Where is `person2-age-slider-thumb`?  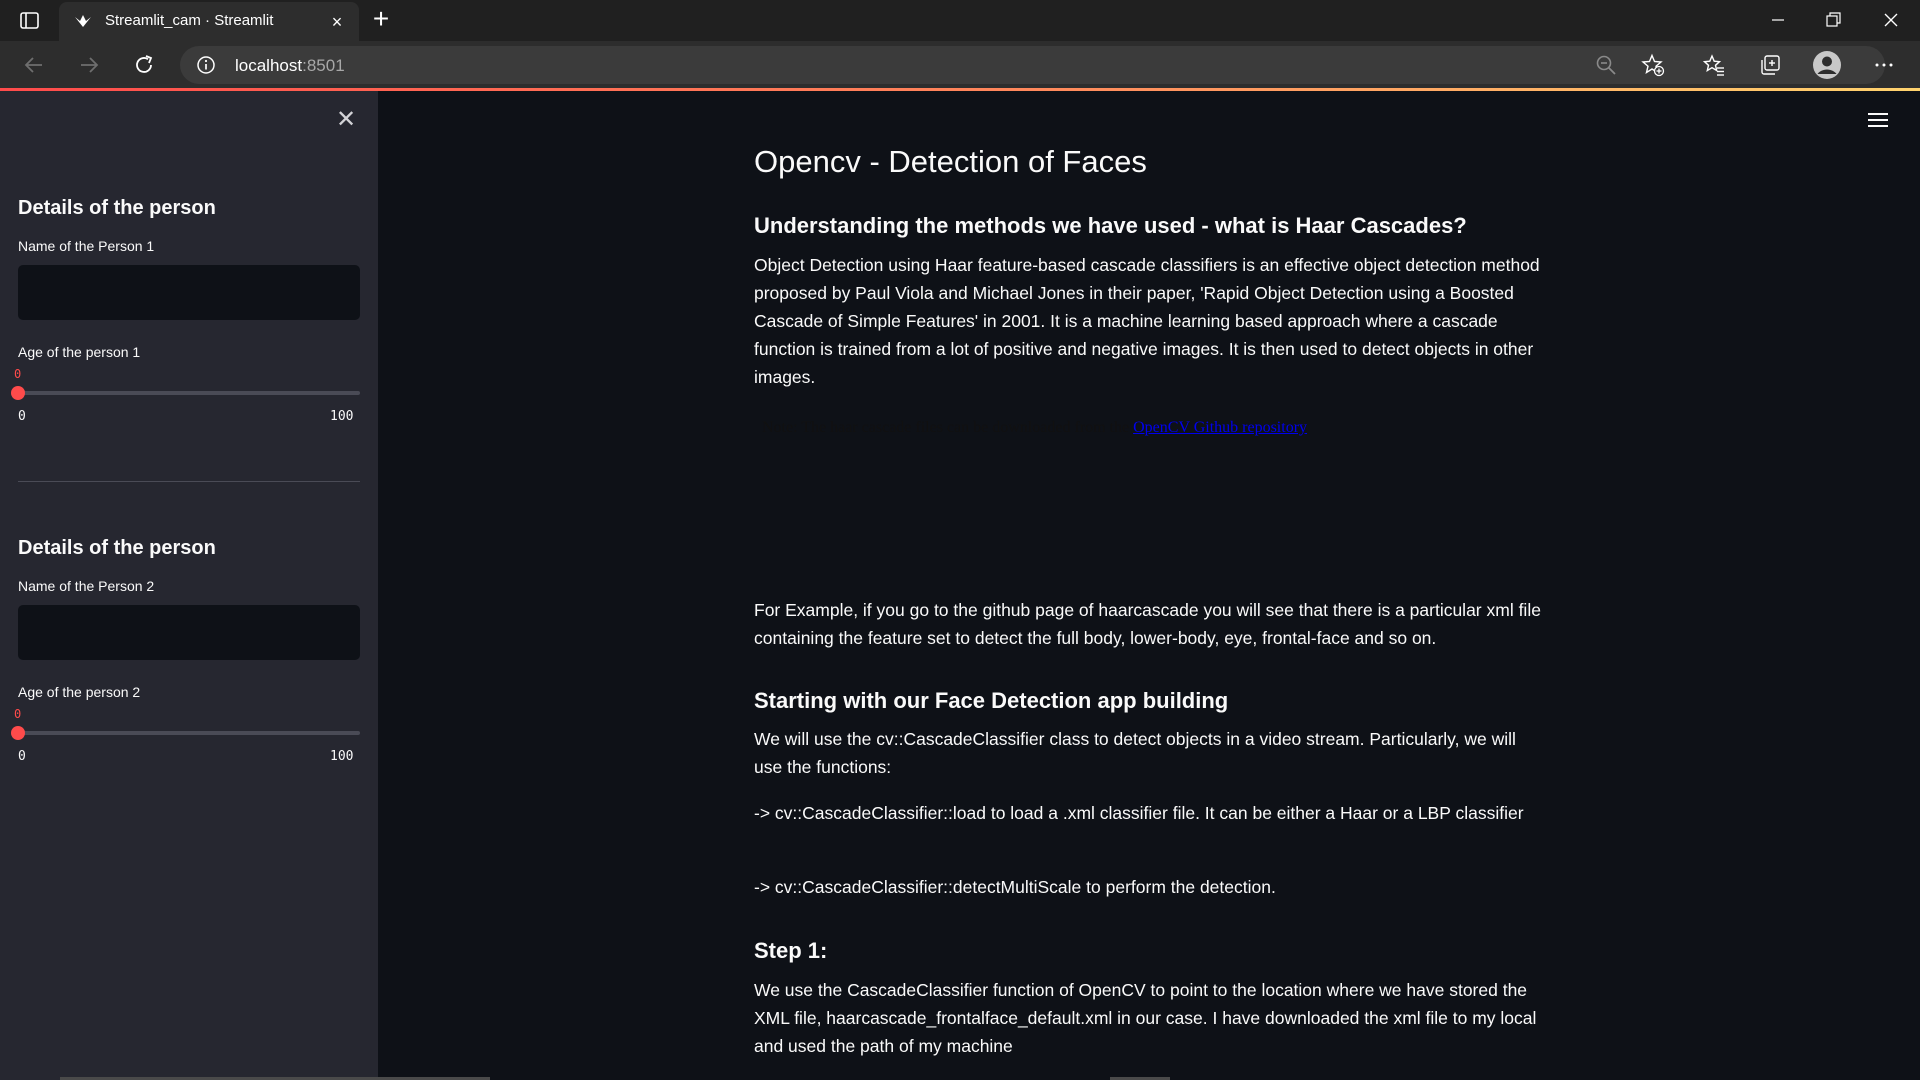
person2-age-slider-thumb is located at coordinates (18, 733).